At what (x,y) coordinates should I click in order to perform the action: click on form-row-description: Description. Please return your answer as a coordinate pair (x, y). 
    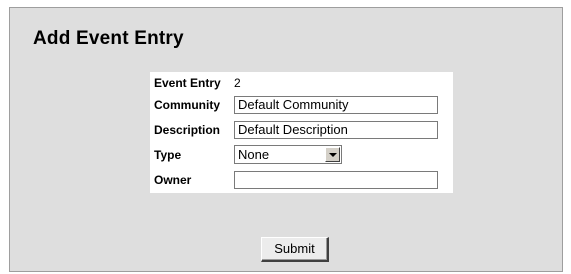
    Looking at the image, I should click on (301, 129).